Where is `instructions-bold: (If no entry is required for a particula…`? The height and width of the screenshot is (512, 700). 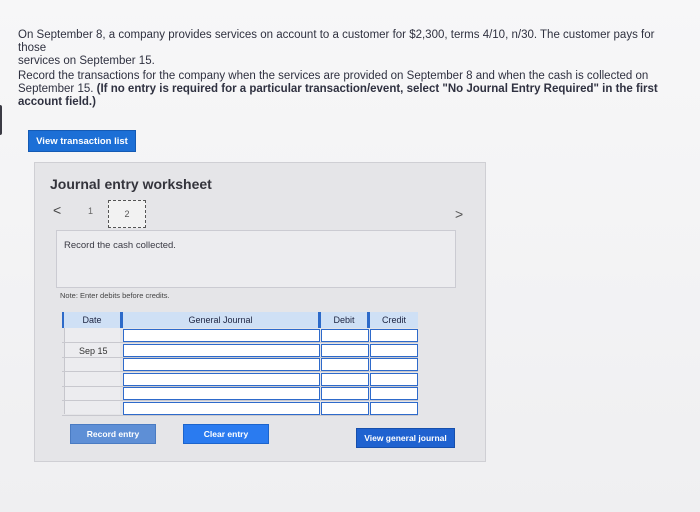
instructions-bold: (If no entry is required for a particula… is located at coordinates (338, 95).